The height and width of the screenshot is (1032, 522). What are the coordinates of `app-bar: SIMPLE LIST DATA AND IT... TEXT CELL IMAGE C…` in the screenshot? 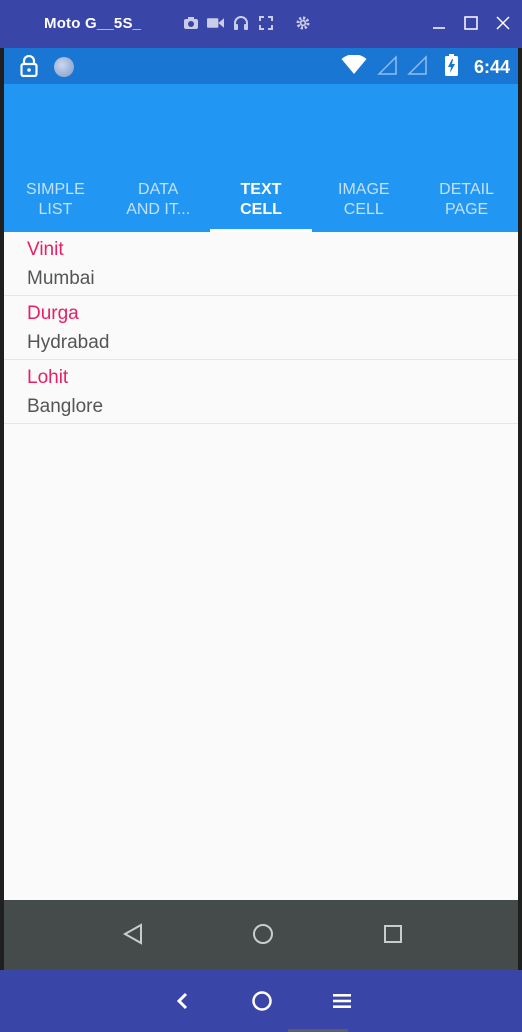 It's located at (261, 158).